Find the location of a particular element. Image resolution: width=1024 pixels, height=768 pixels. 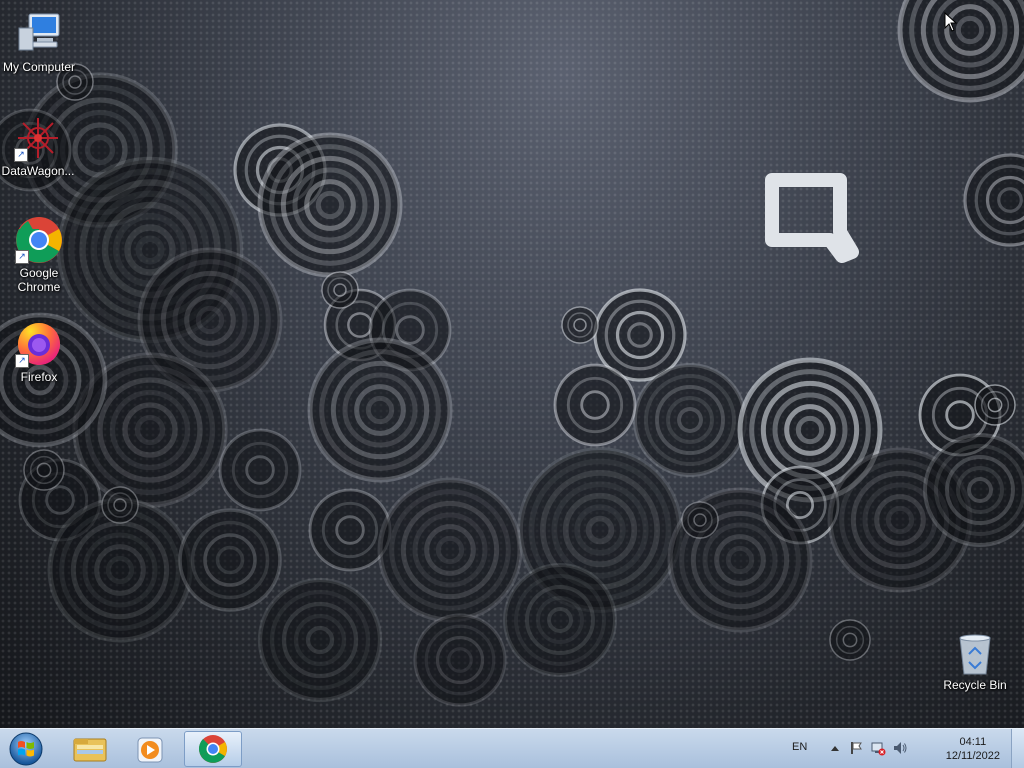

desktop-icon-google-chrome: ↗ Google Chrome is located at coordinates (39, 255).